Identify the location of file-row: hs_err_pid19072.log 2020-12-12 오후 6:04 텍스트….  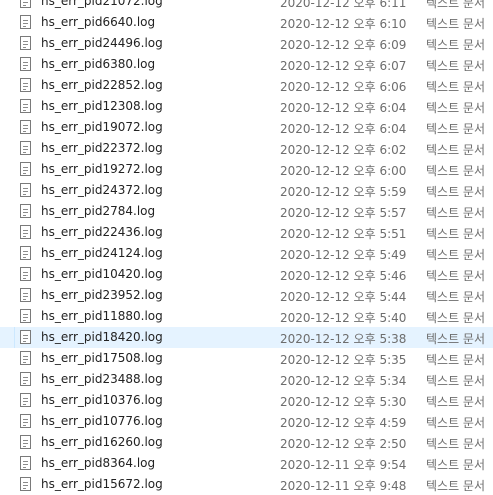
(246, 127).